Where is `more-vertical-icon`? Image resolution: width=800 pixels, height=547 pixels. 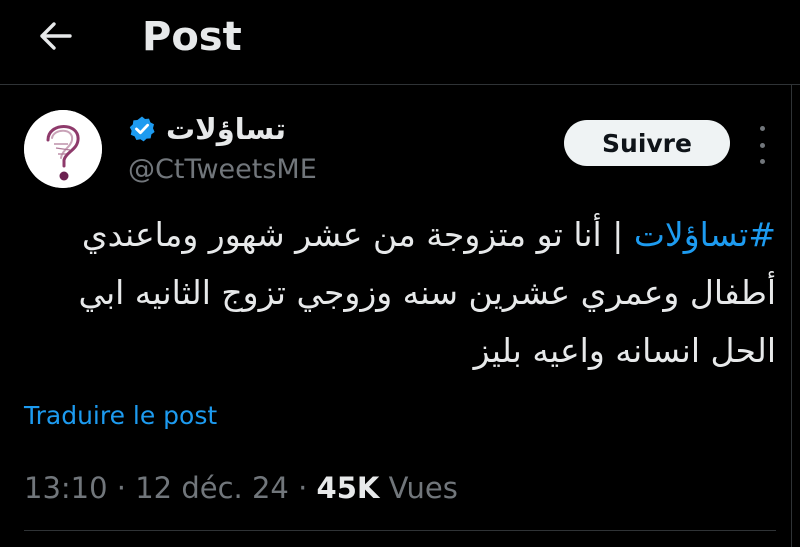 more-vertical-icon is located at coordinates (762, 145).